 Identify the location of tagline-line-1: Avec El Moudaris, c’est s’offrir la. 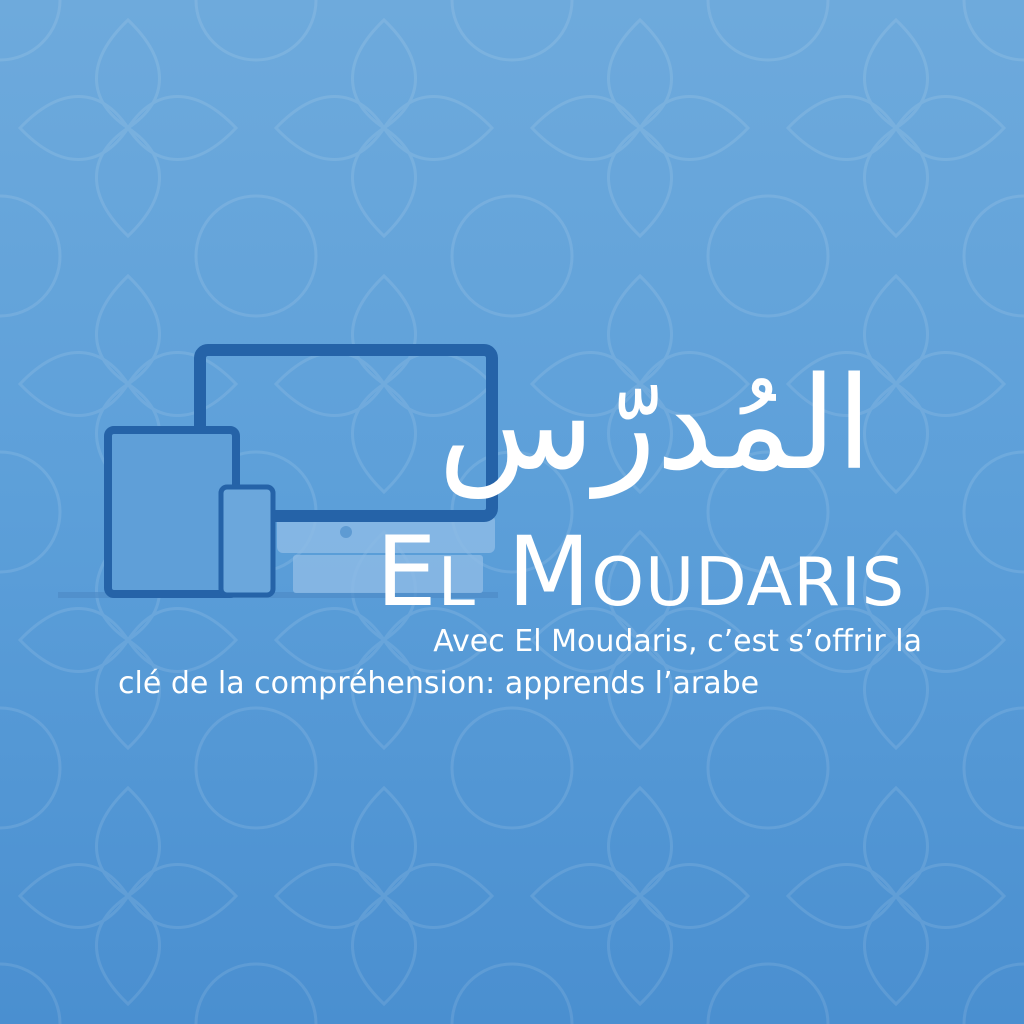
(677, 641).